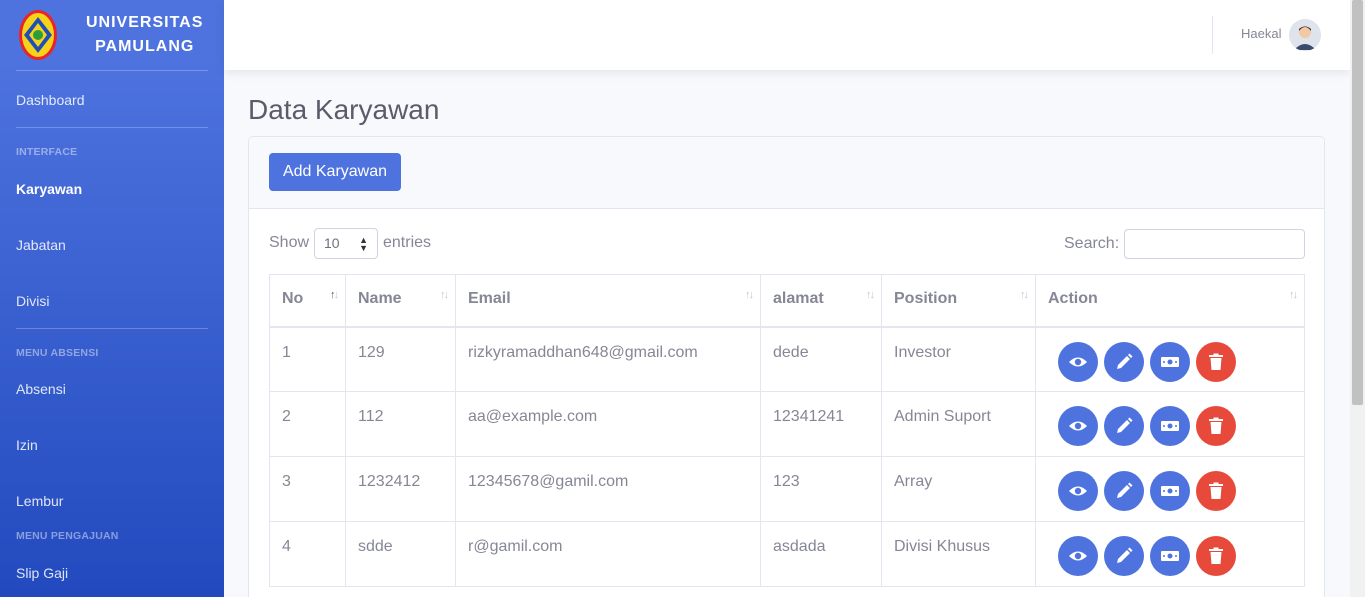  I want to click on cell-position: Investor, so click(958, 359).